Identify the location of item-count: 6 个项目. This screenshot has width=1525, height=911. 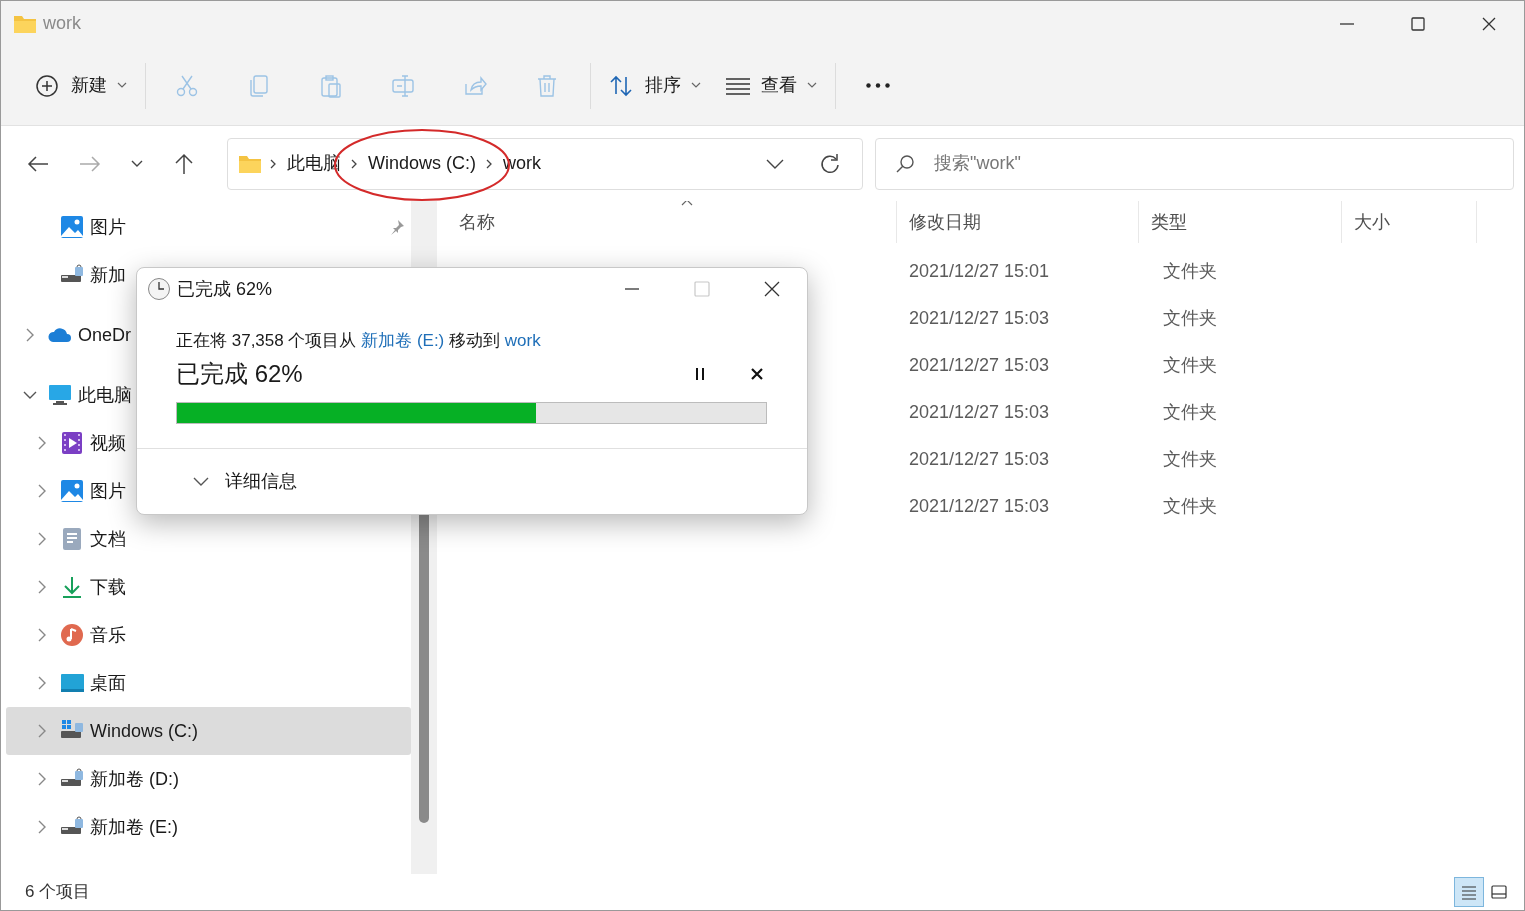
(58, 892).